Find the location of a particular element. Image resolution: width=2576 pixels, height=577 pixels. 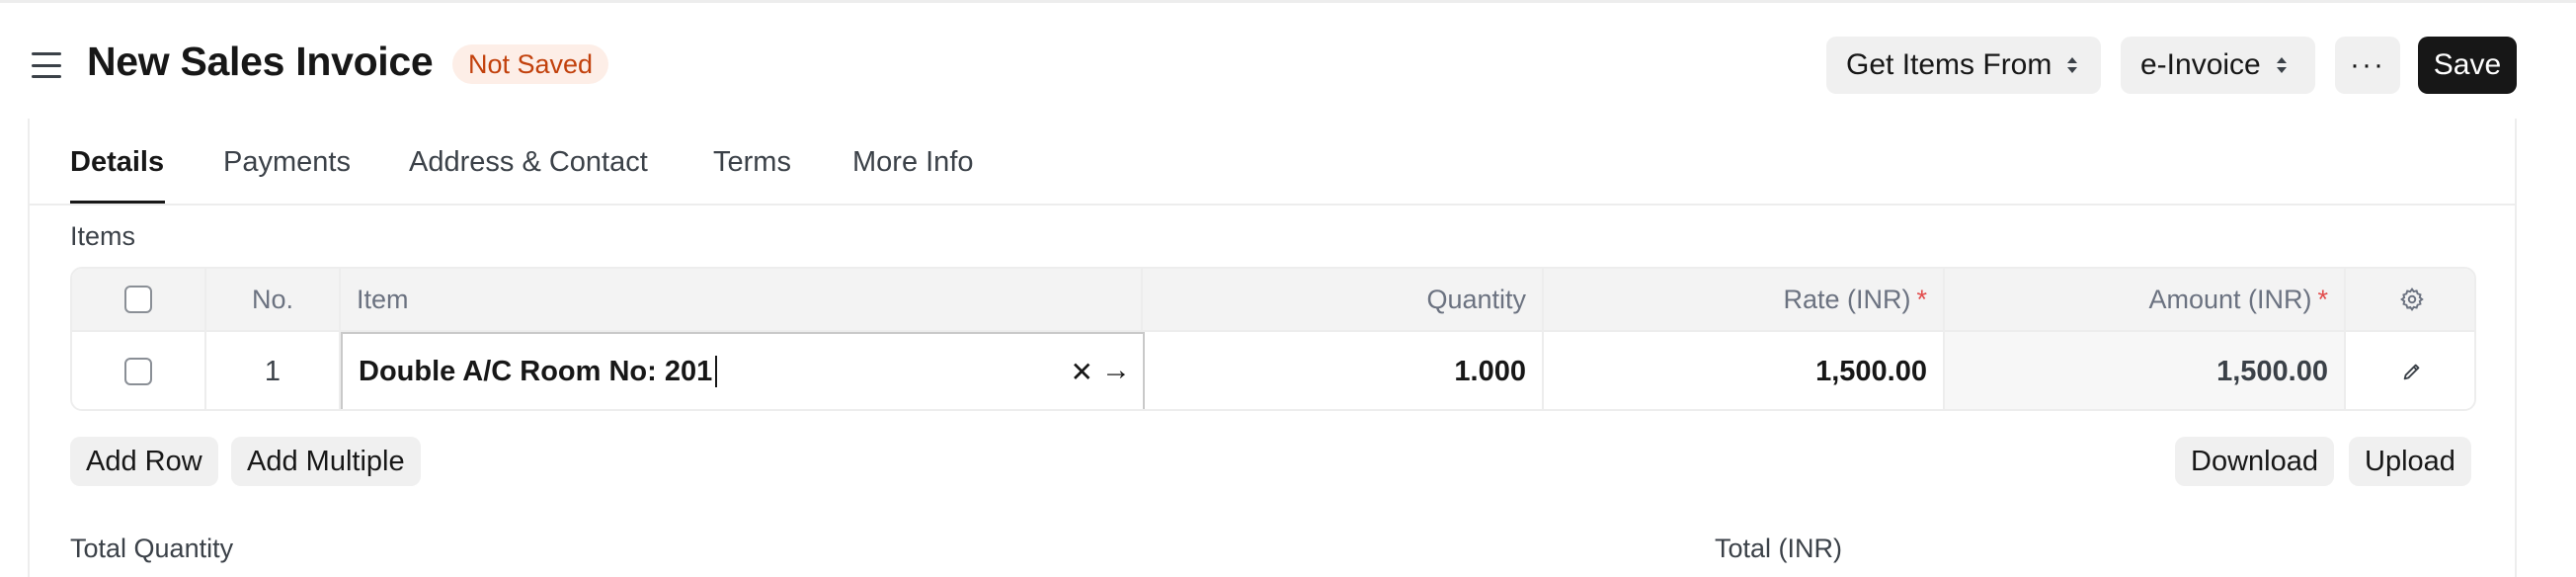

quantity-cell: 1.000 is located at coordinates (1343, 370).